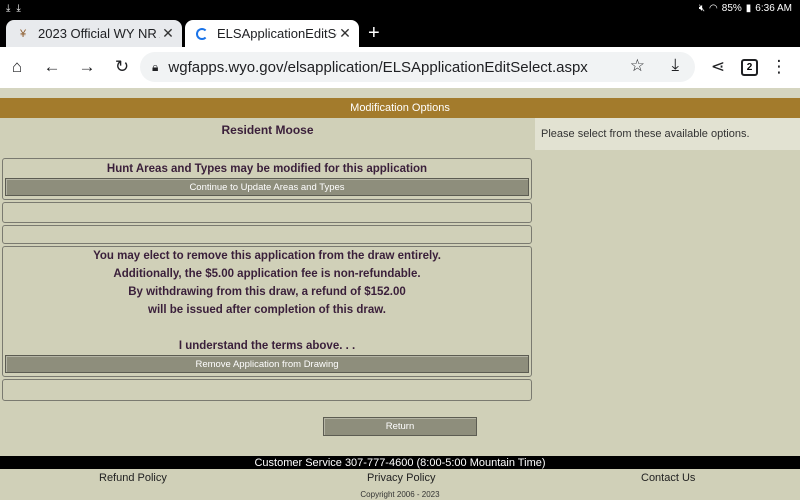 The height and width of the screenshot is (500, 800). I want to click on share-icon: ⋖, so click(718, 67).